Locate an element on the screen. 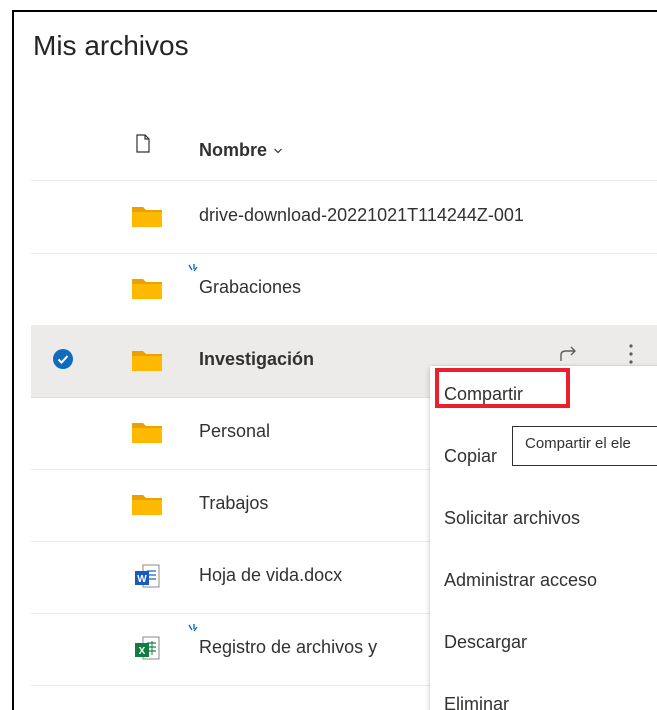 Image resolution: width=657 pixels, height=710 pixels. checkmark-circle-icon is located at coordinates (63, 359).